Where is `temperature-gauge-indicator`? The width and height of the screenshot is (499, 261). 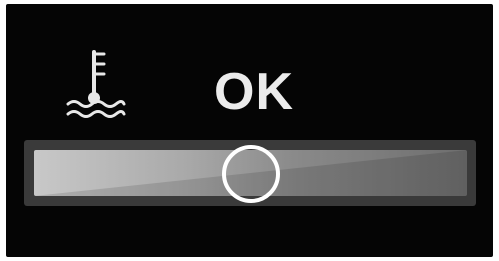 temperature-gauge-indicator is located at coordinates (250, 174).